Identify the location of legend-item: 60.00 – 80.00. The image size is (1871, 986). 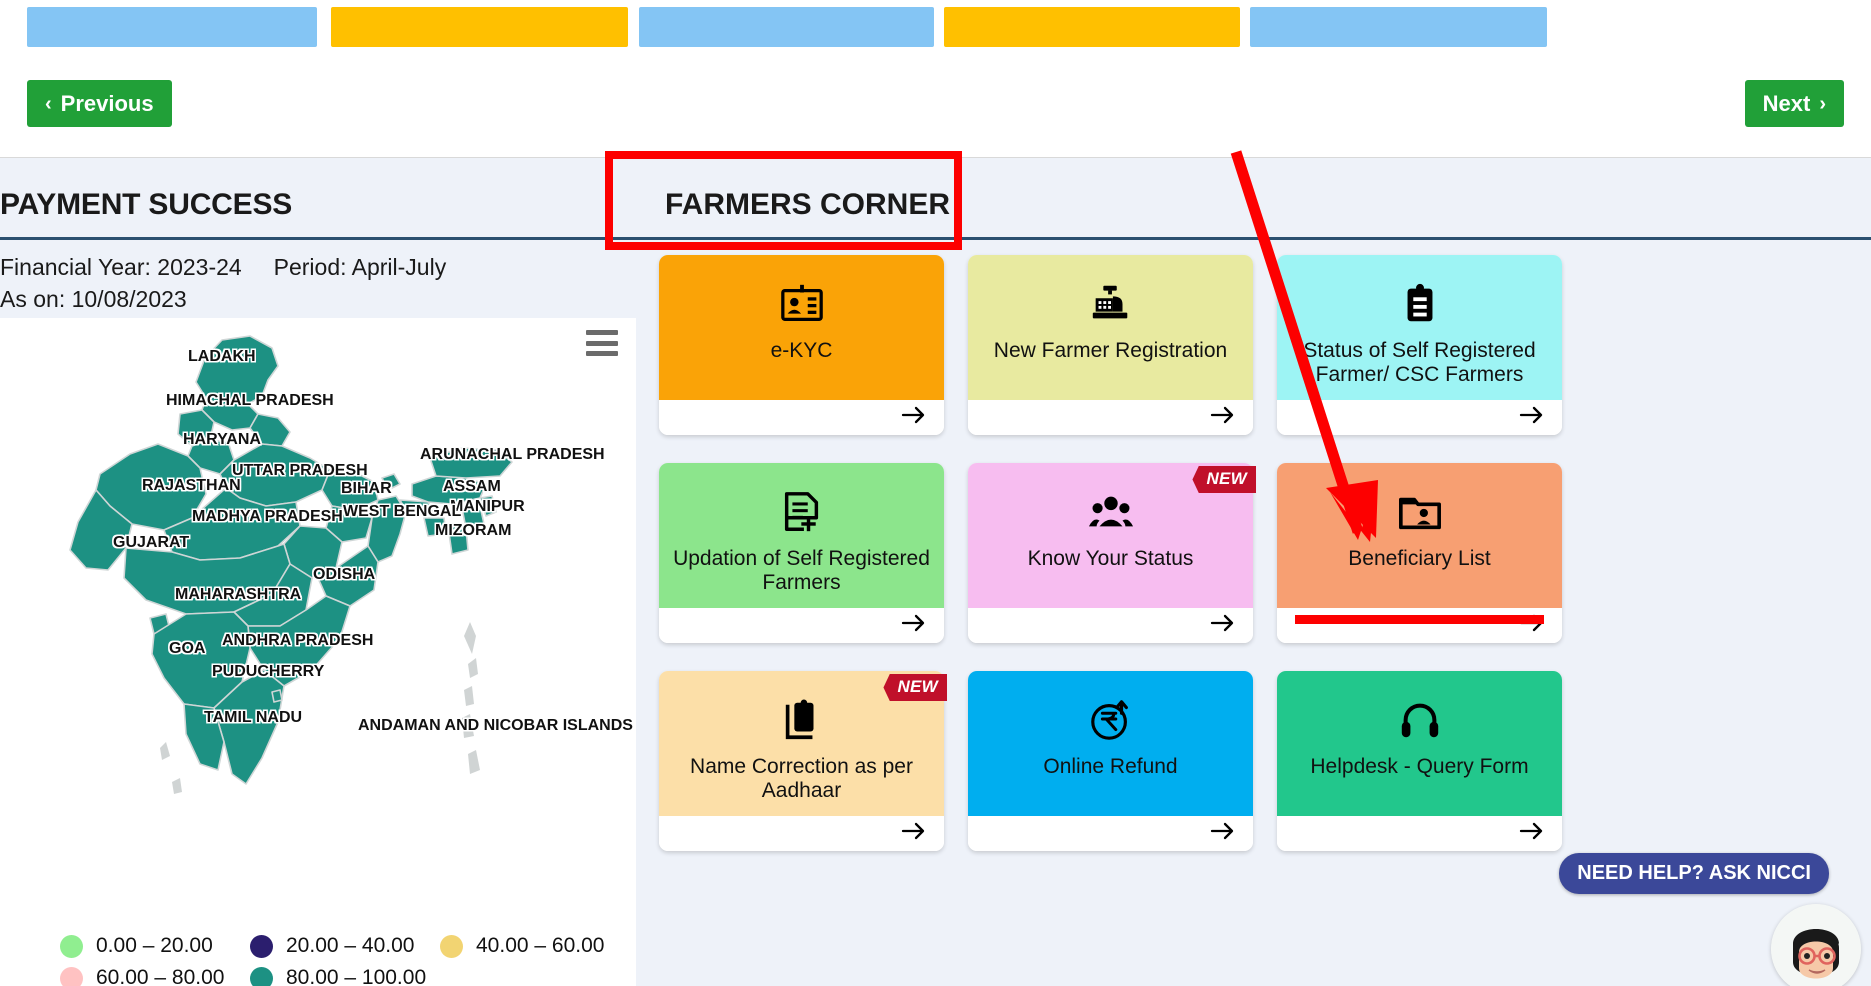
(155, 976).